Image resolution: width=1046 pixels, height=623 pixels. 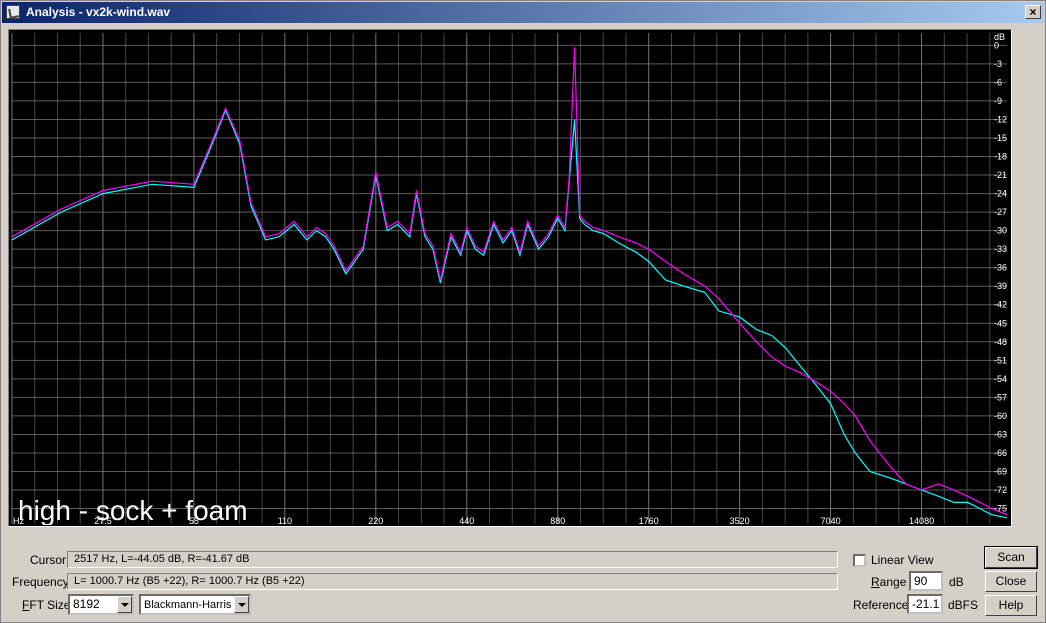 What do you see at coordinates (50, 560) in the screenshot?
I see `cursor-label: Cursor:` at bounding box center [50, 560].